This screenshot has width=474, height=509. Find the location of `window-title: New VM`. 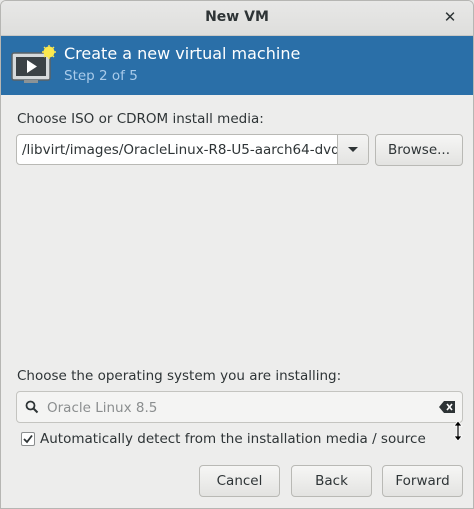

window-title: New VM is located at coordinates (237, 17).